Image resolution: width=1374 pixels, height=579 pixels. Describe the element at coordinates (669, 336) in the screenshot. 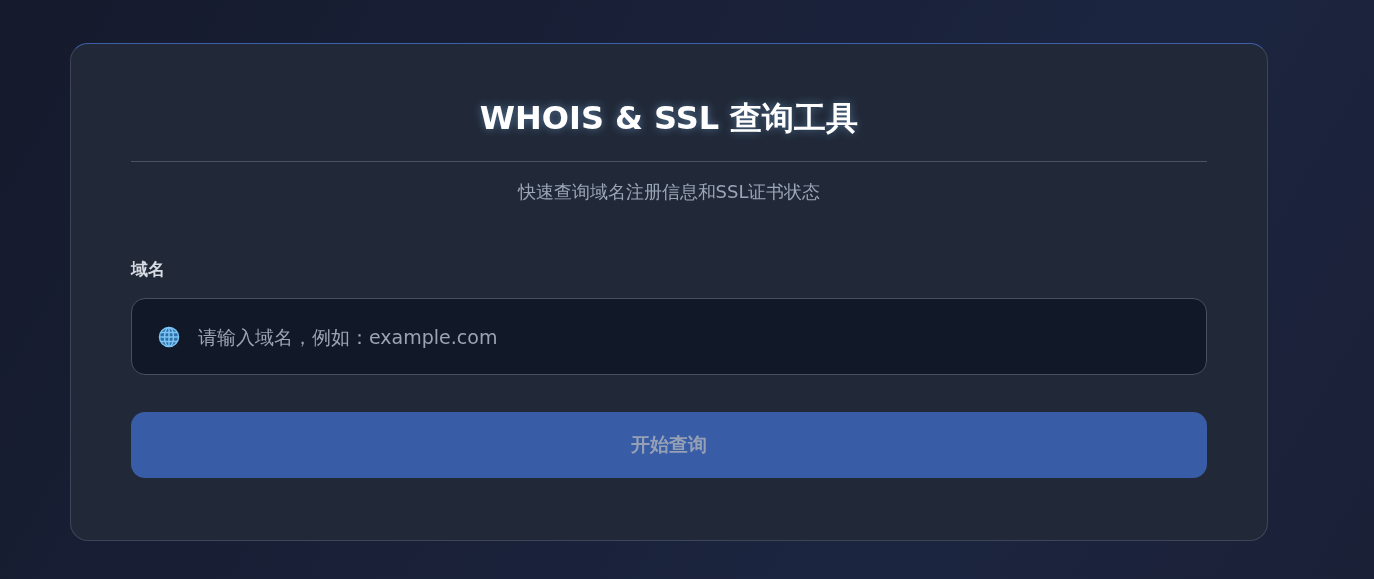

I see `domain-input-field: 请输入域名，例如：example.com` at that location.